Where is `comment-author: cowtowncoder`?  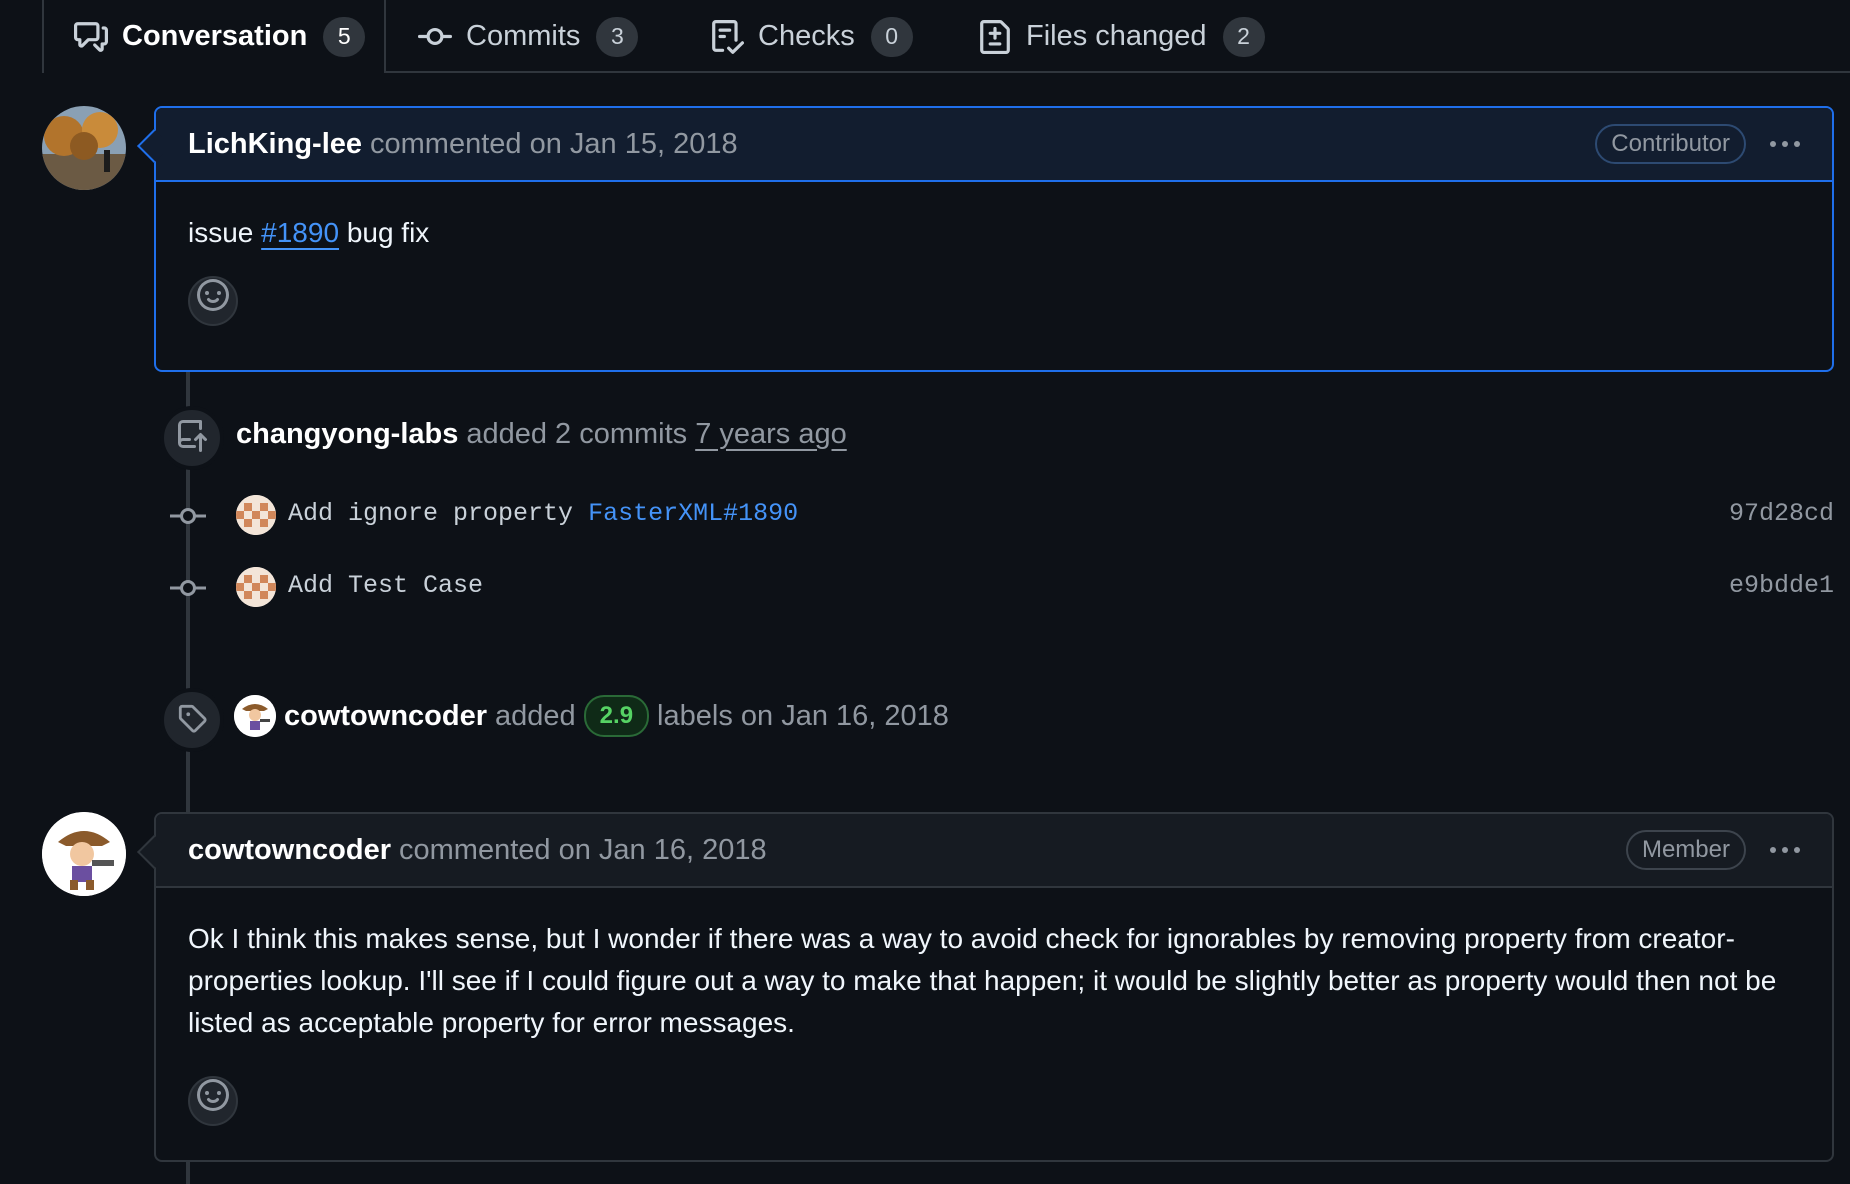 comment-author: cowtowncoder is located at coordinates (289, 850).